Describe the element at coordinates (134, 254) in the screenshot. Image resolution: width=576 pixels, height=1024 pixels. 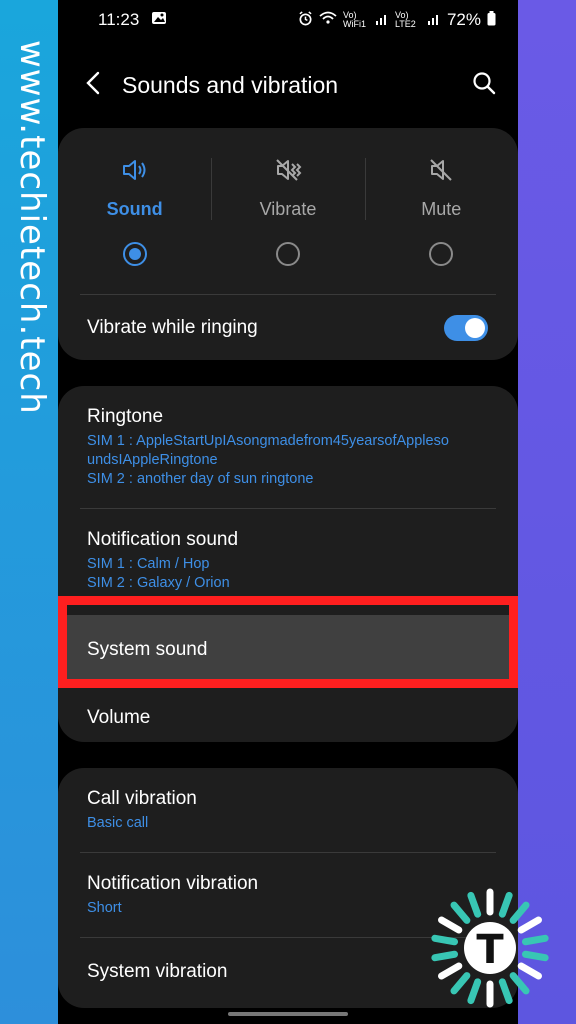
I see `mode-sound-radio` at that location.